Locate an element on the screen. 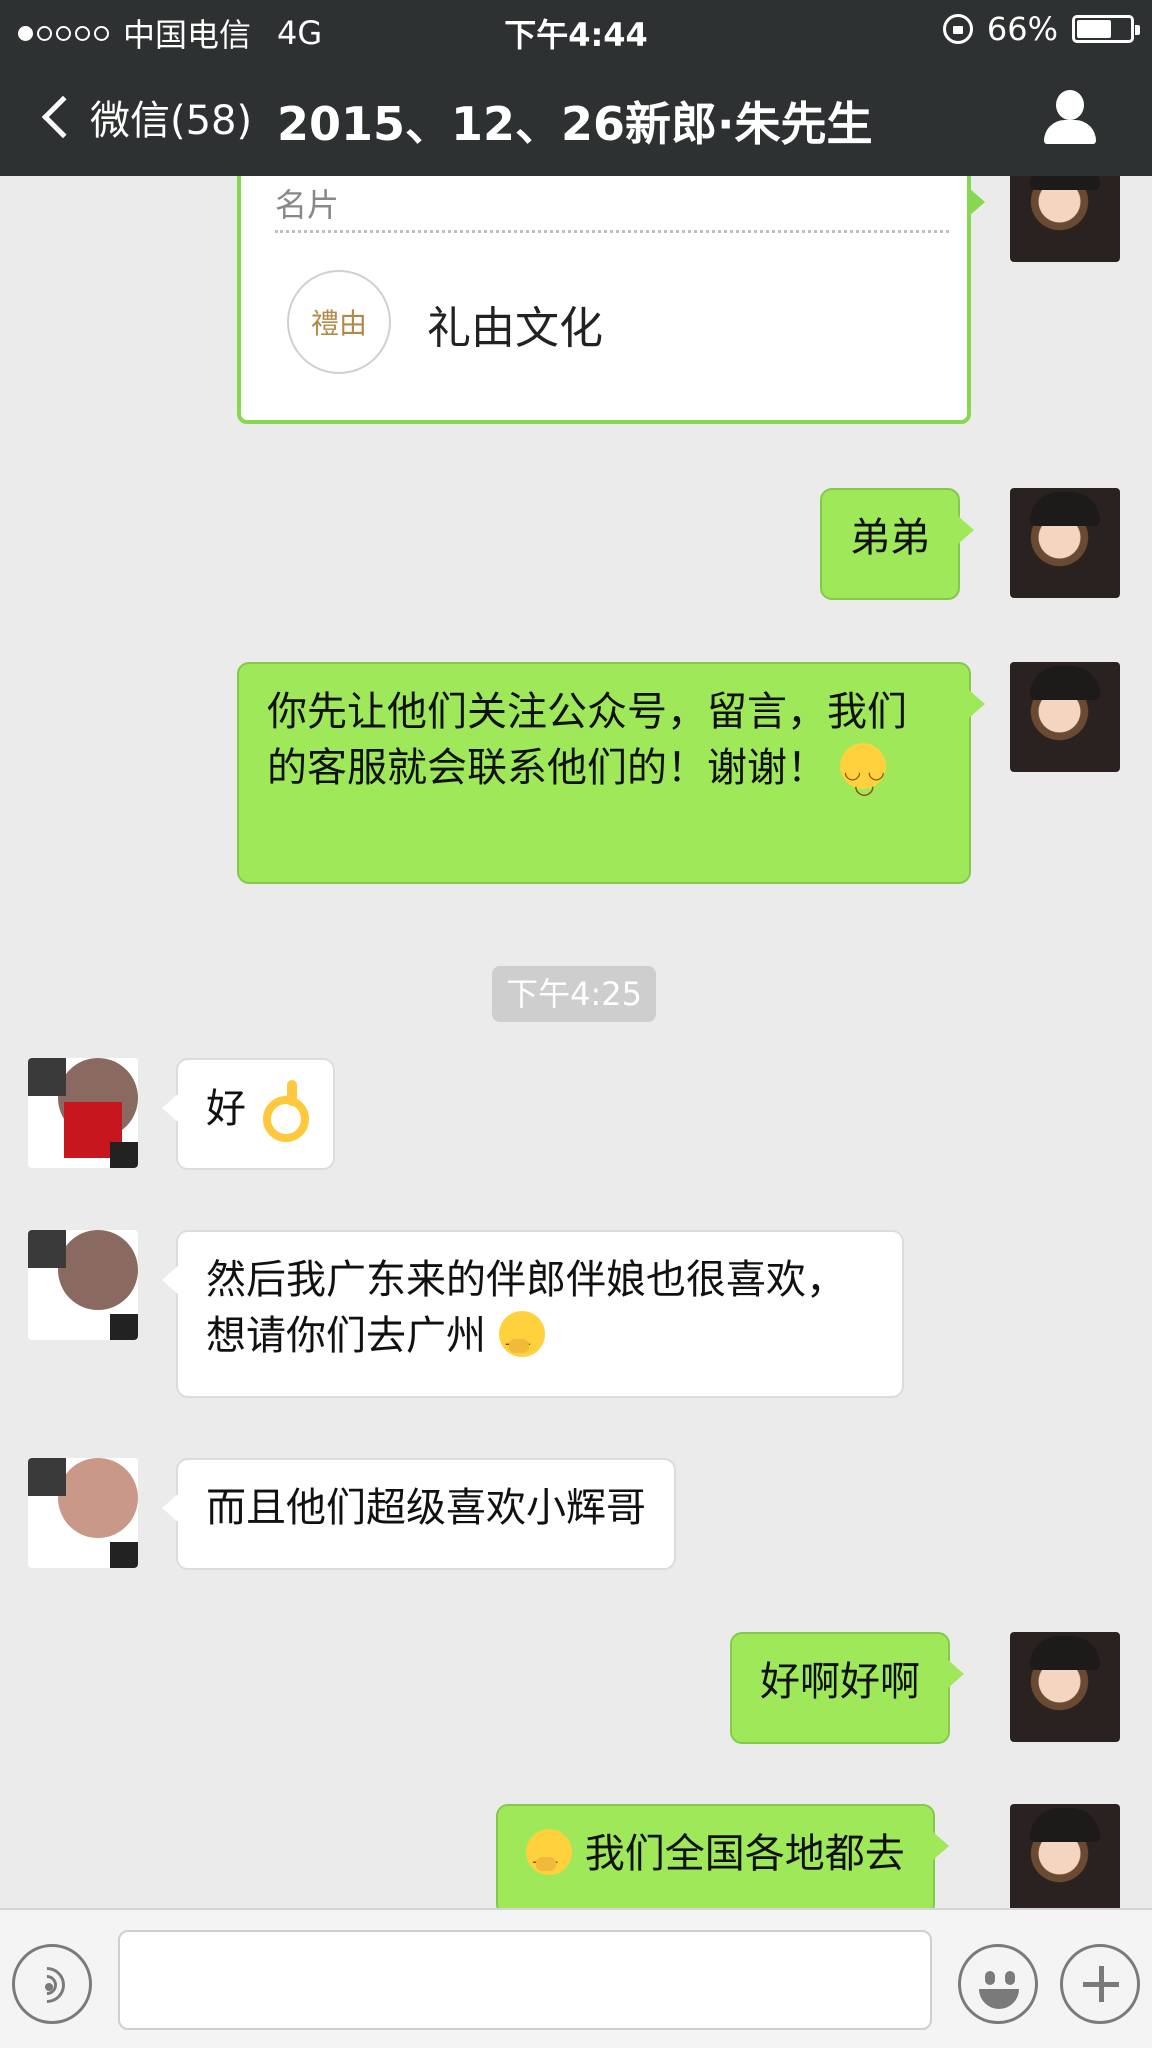  status-bar: 中国电信 4G 下午4:44 66% is located at coordinates (576, 29).